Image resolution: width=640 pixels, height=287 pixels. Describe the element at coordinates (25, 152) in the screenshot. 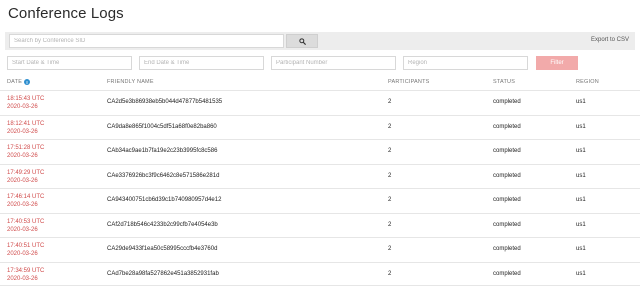

I see `date-link: 17:51:28 UTC 2020-03-26` at that location.